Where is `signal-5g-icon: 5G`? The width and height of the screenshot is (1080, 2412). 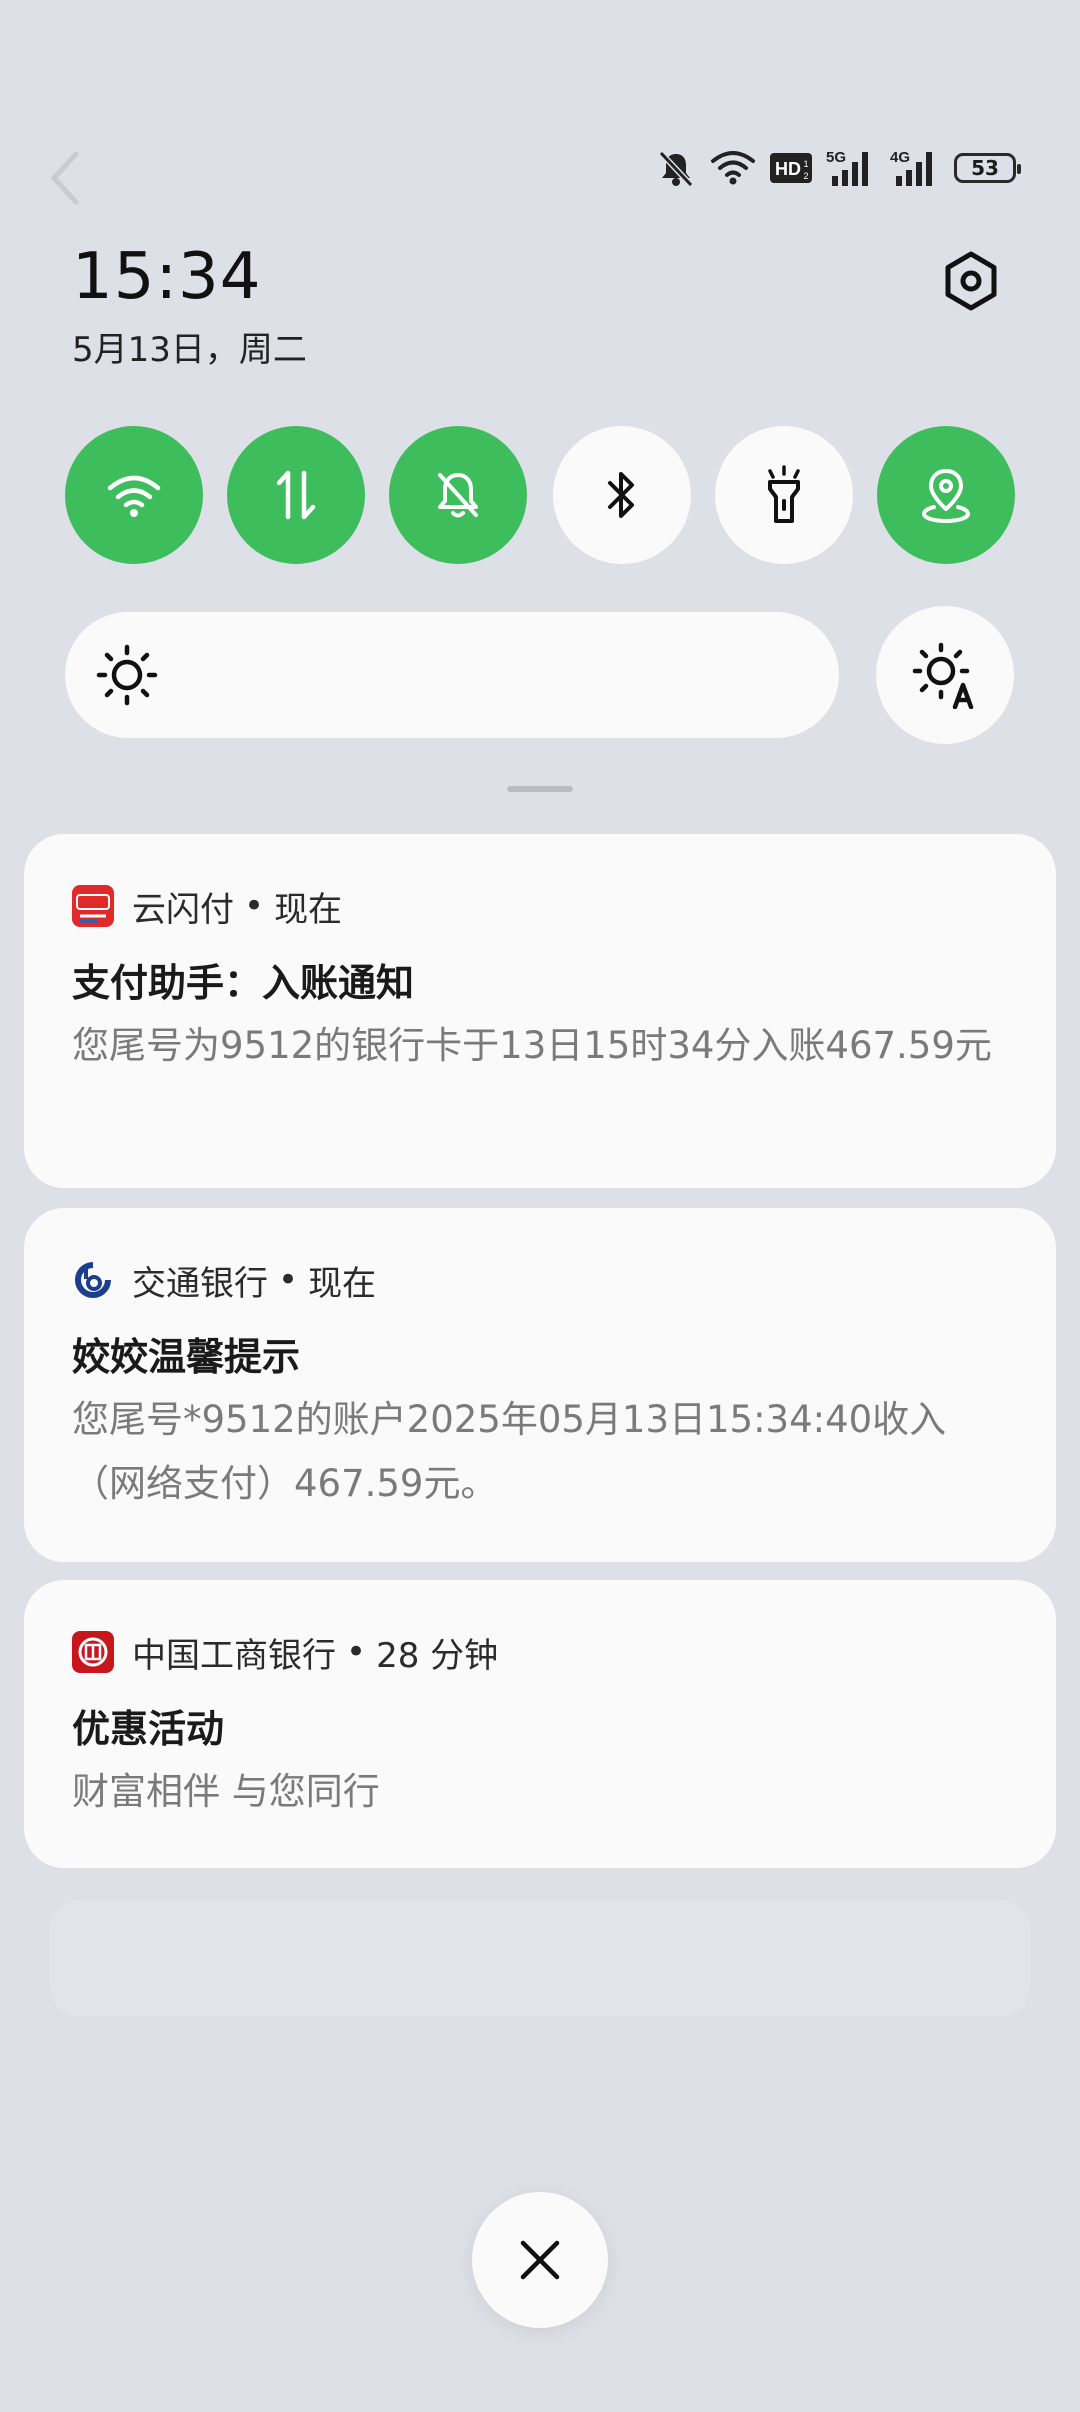
signal-5g-icon: 5G is located at coordinates (851, 168).